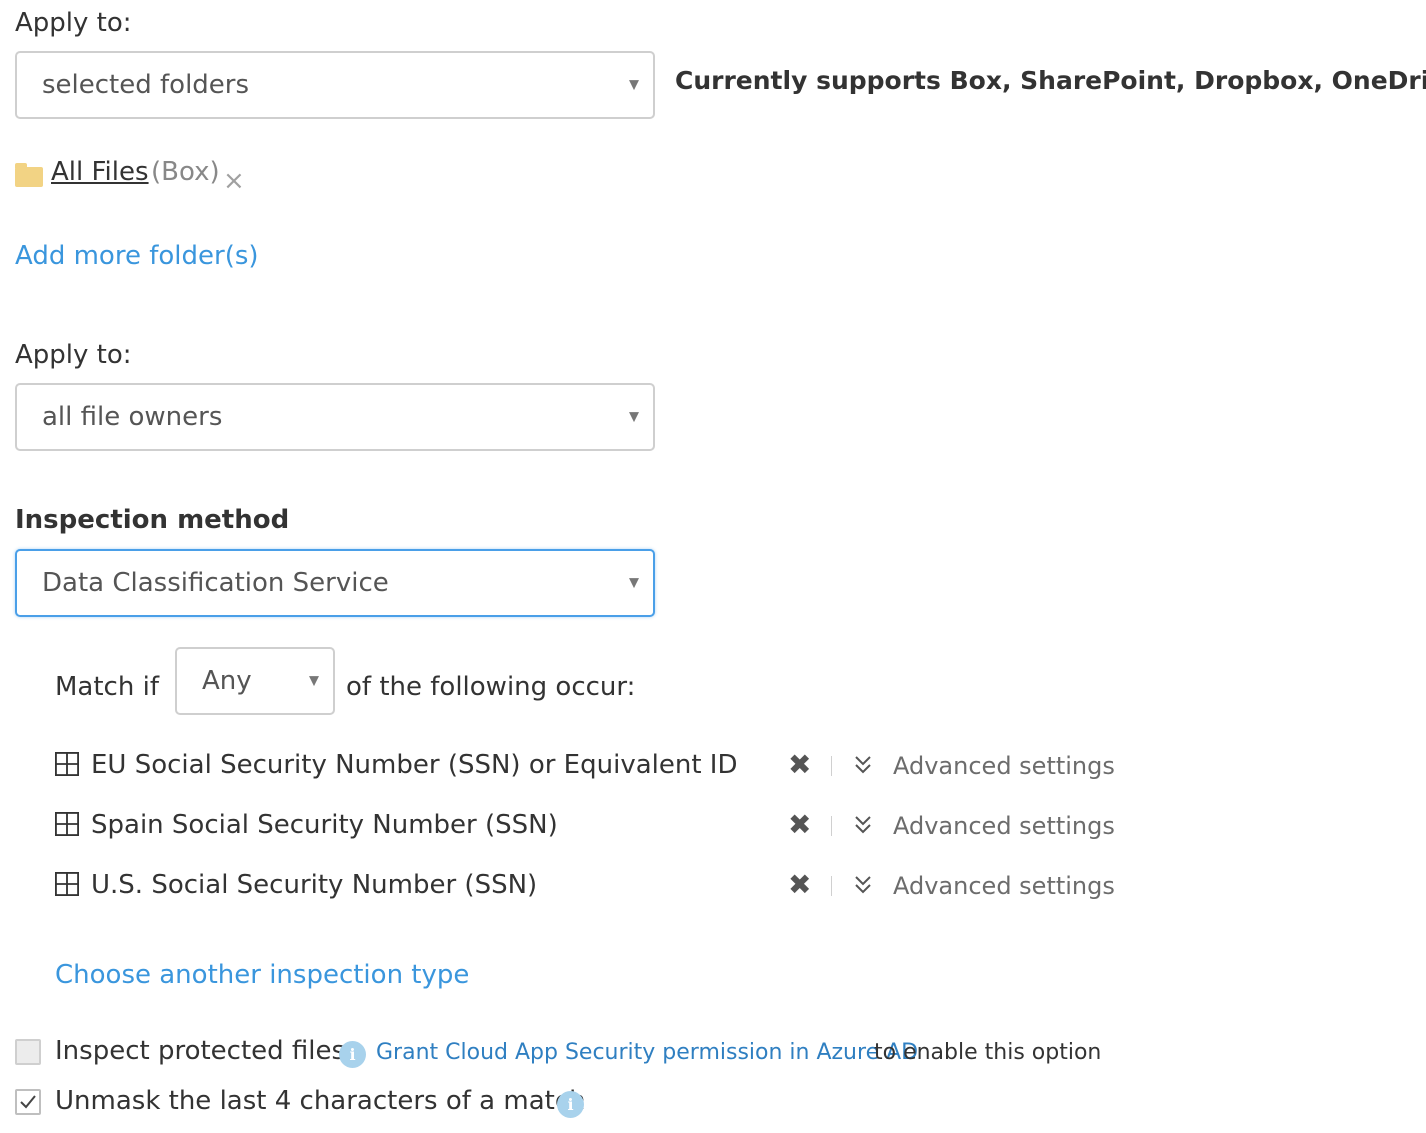 This screenshot has width=1426, height=1133. I want to click on match-mode-value: Any, so click(227, 681).